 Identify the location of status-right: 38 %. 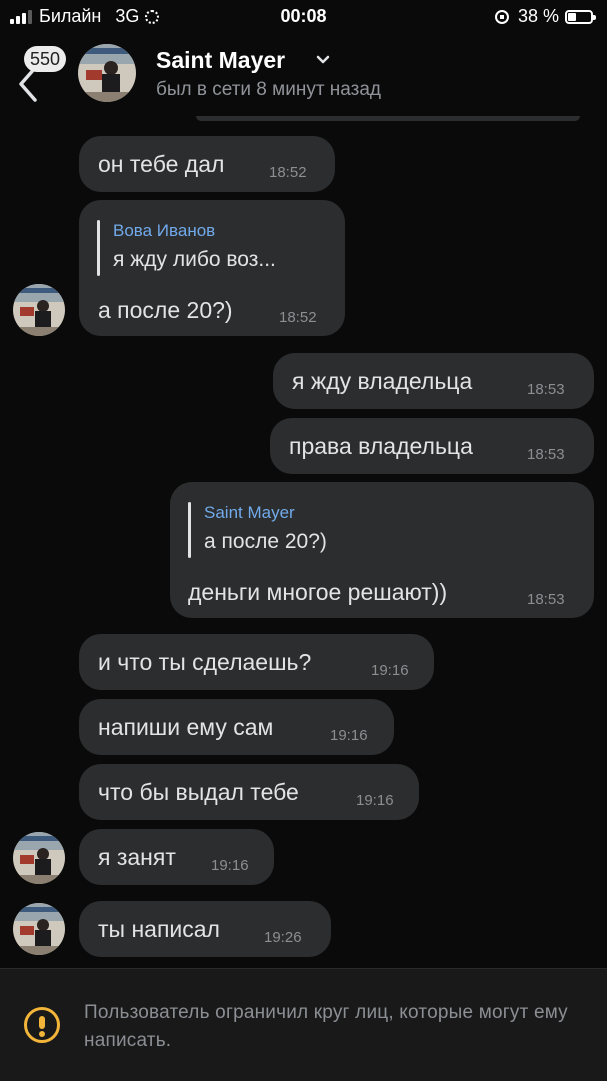
(545, 16).